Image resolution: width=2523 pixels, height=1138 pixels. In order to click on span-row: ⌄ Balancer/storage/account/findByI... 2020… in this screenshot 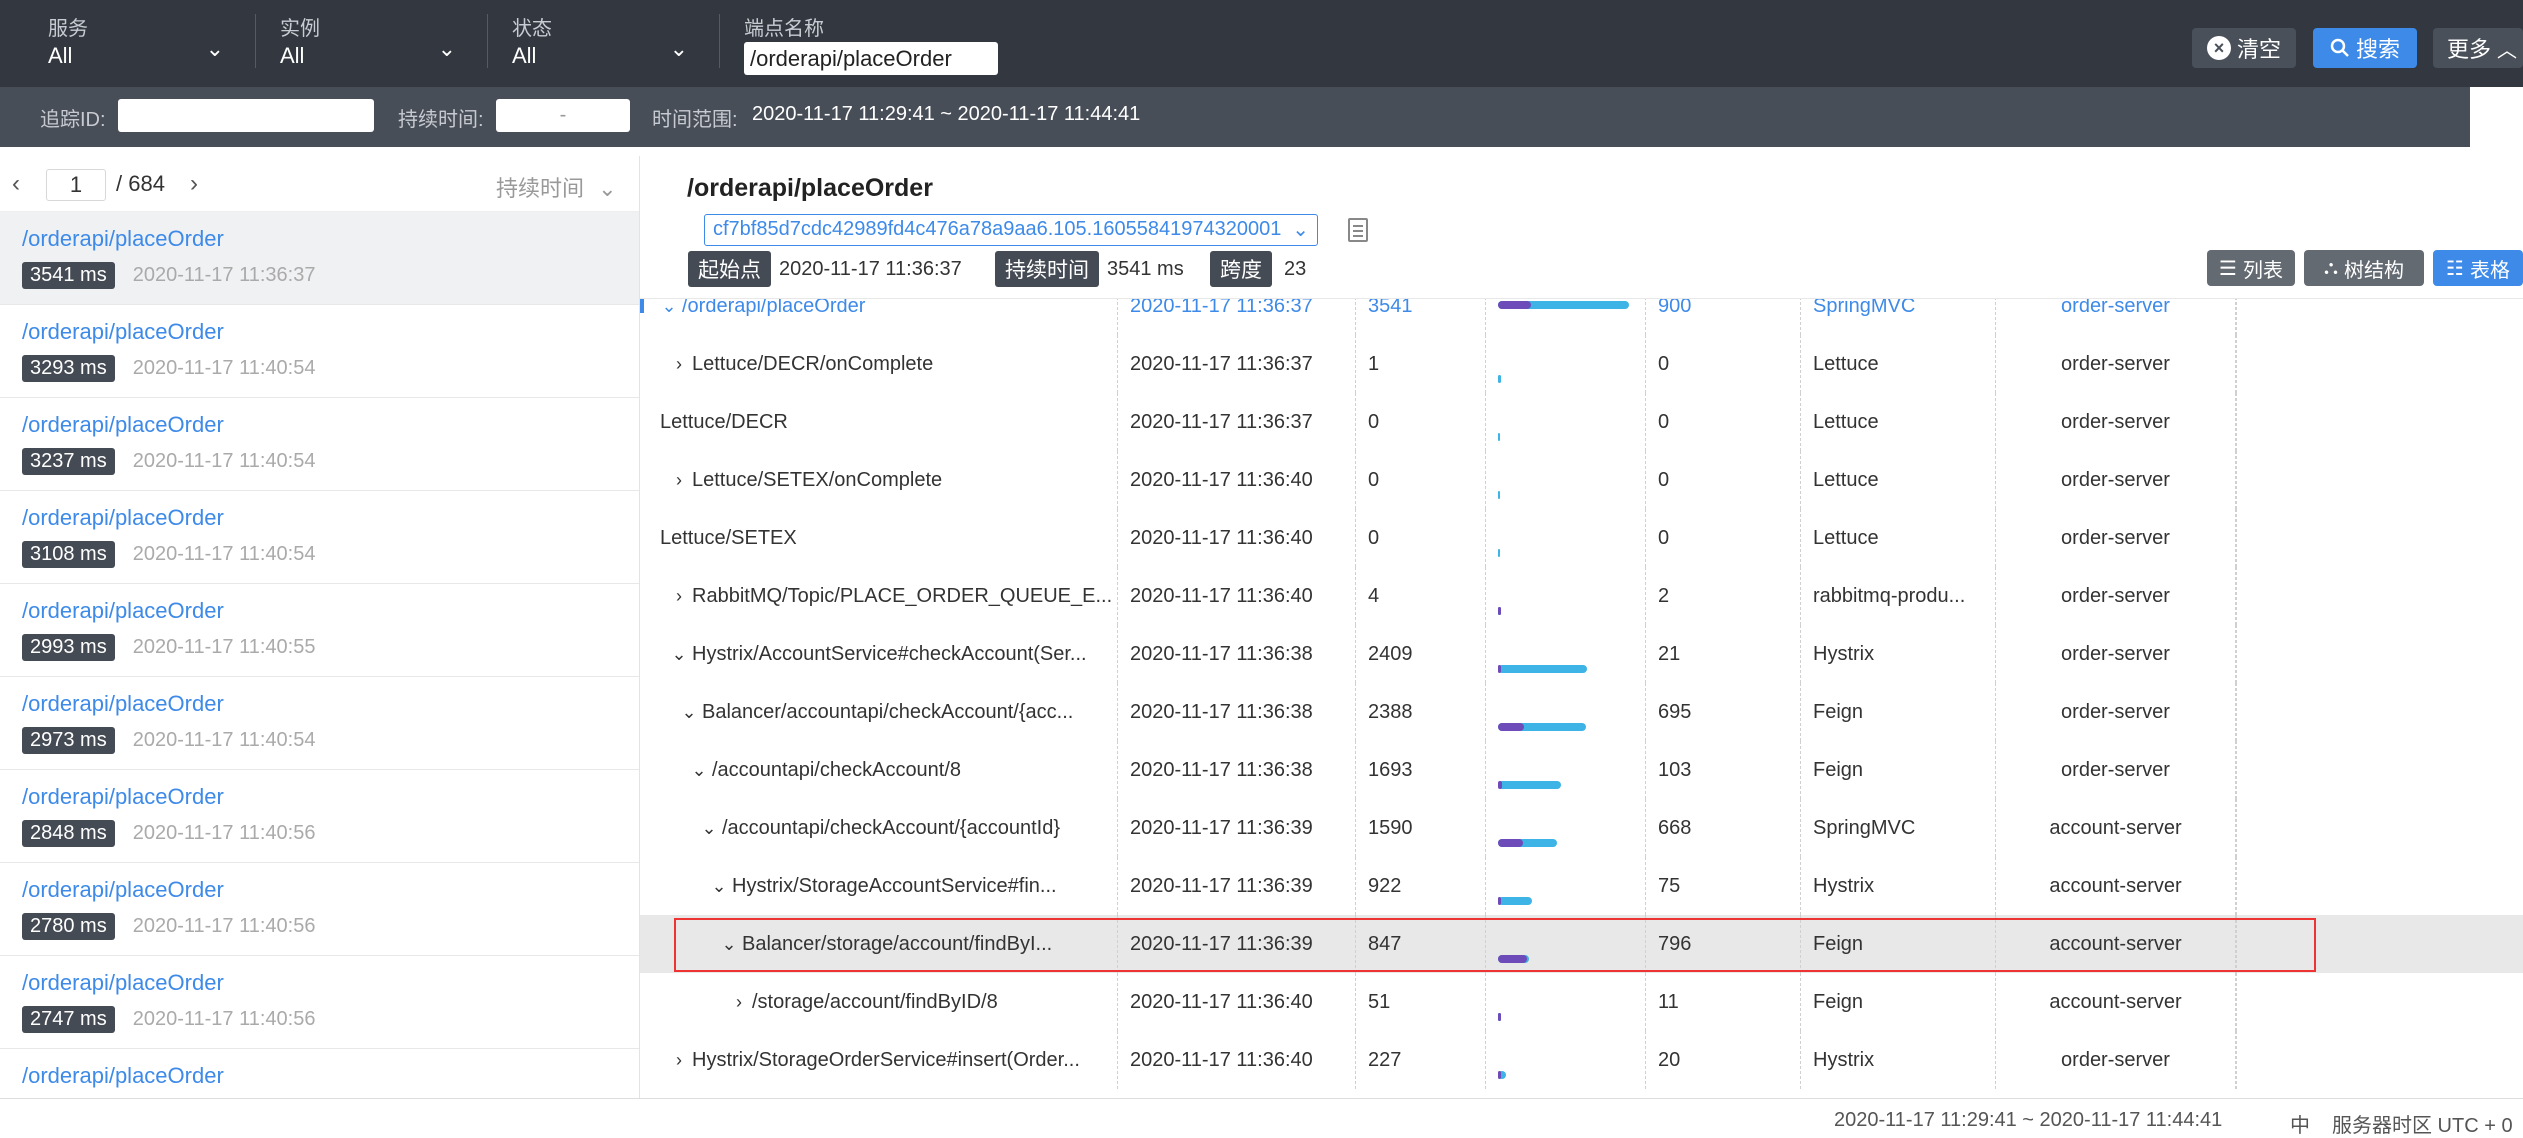, I will do `click(1581, 944)`.